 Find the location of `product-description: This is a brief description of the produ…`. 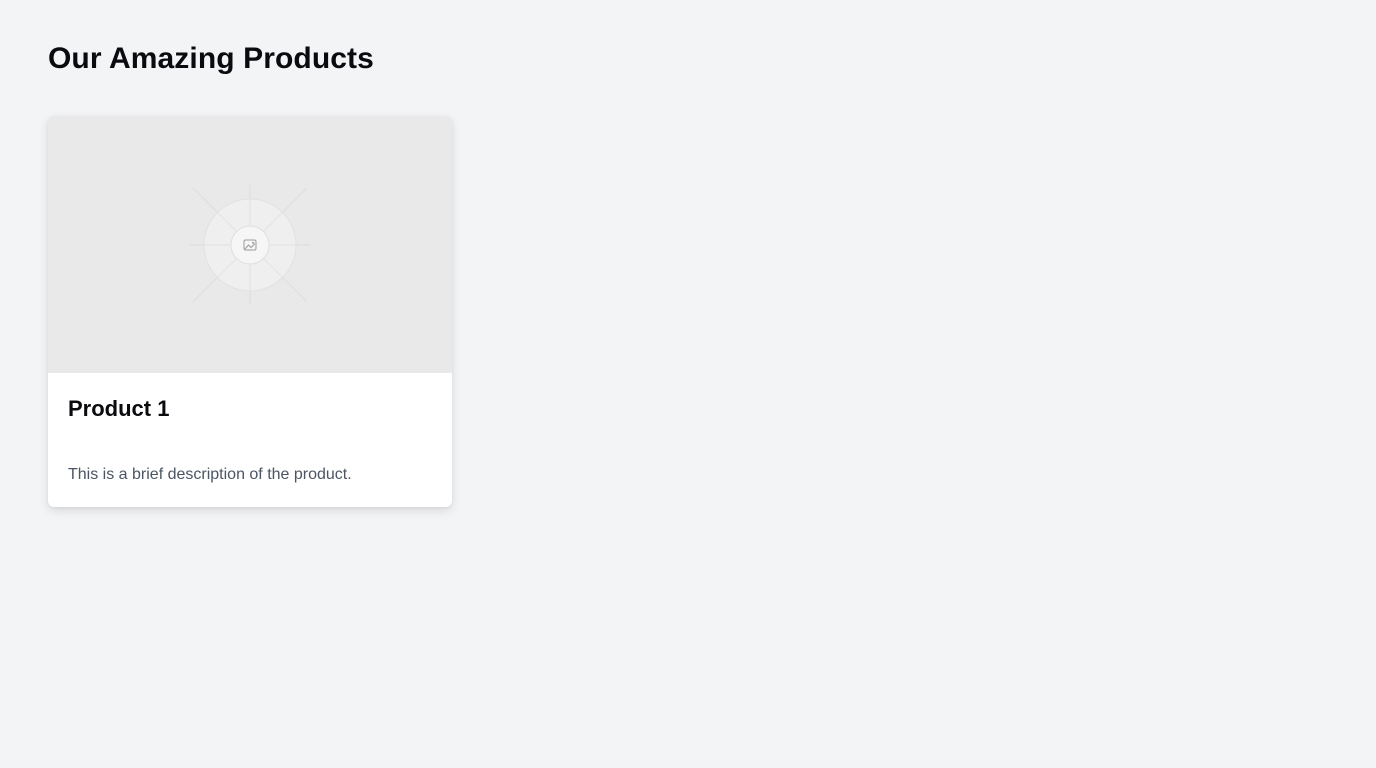

product-description: This is a brief description of the produ… is located at coordinates (210, 474).